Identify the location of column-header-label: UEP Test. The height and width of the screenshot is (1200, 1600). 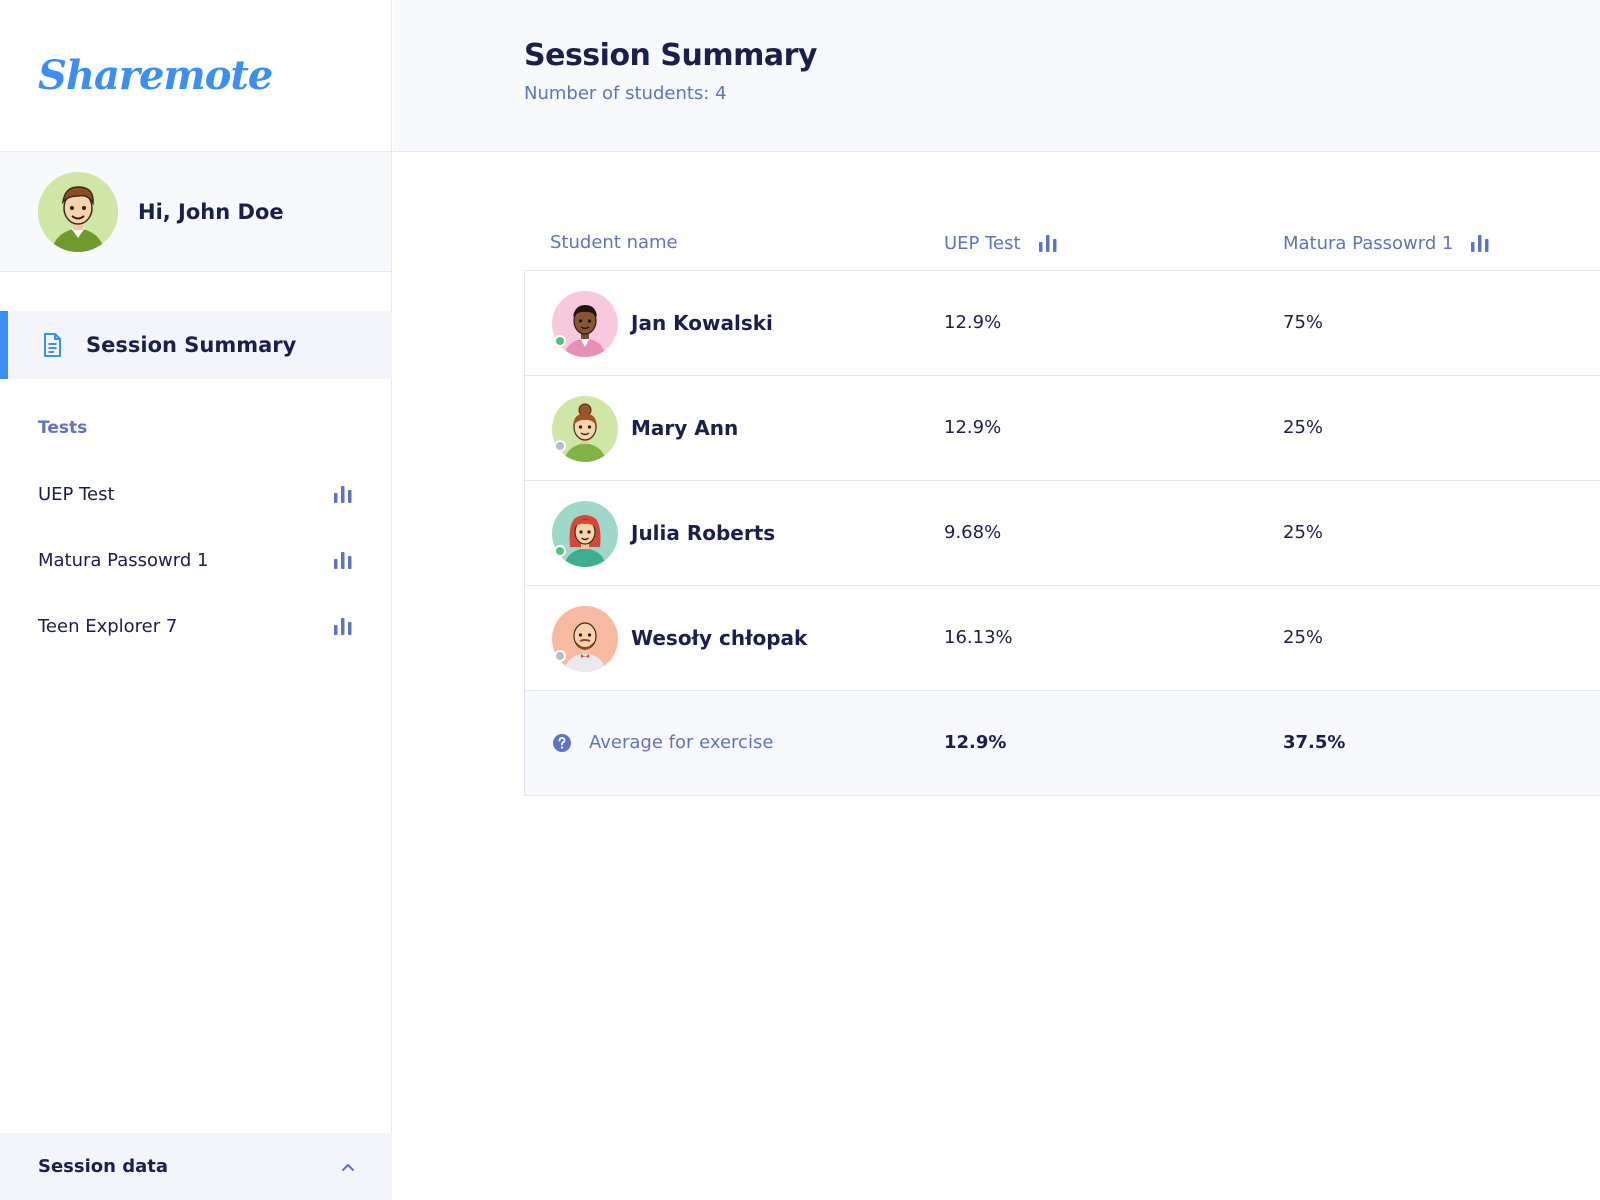
(982, 243).